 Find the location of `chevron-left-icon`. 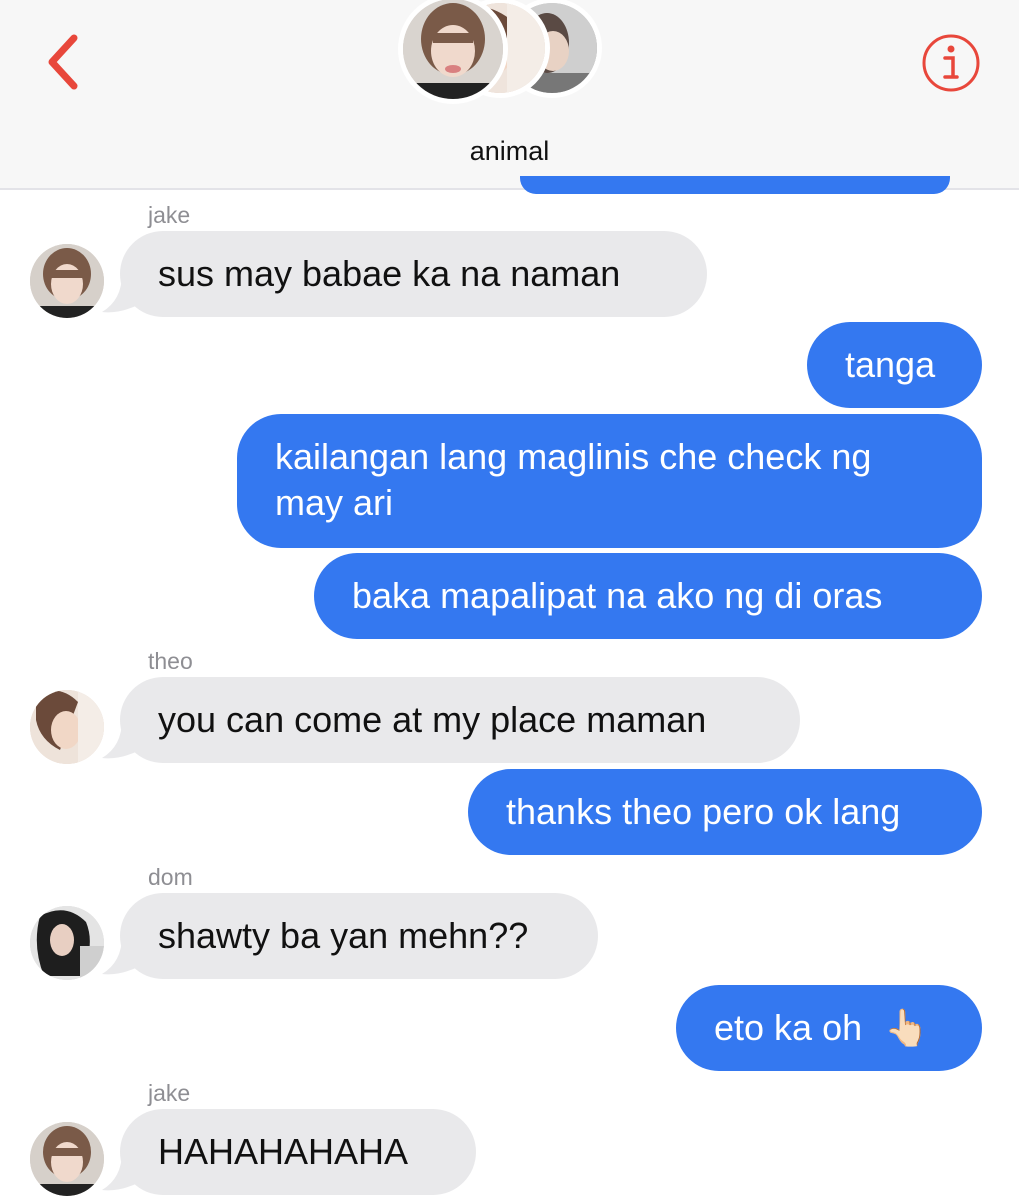

chevron-left-icon is located at coordinates (63, 62).